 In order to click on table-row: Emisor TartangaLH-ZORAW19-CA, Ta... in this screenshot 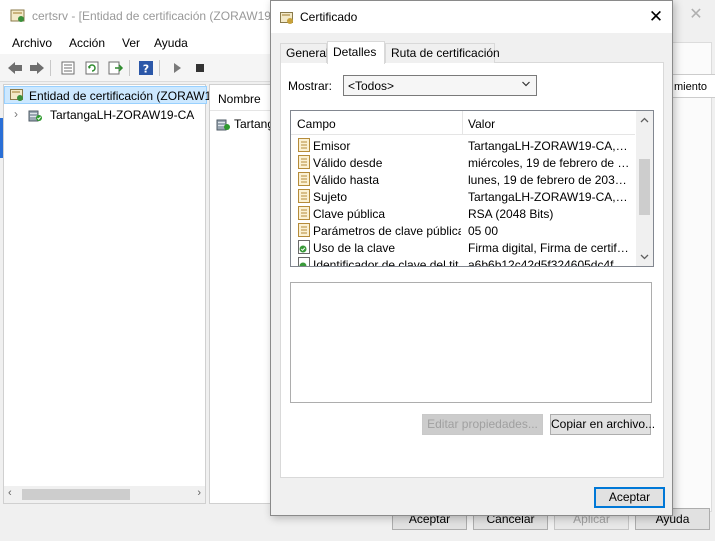, I will do `click(463, 145)`.